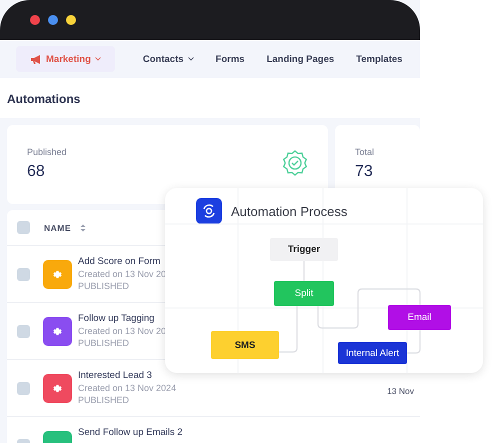 The image size is (500, 443). What do you see at coordinates (116, 318) in the screenshot?
I see `automation-name: Follow up Tagging` at bounding box center [116, 318].